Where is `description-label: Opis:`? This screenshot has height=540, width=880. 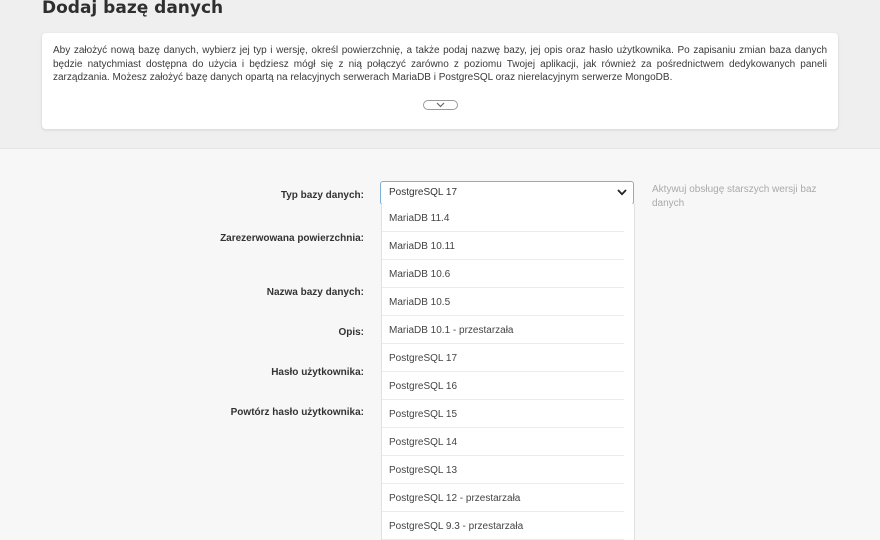
description-label: Opis: is located at coordinates (351, 332).